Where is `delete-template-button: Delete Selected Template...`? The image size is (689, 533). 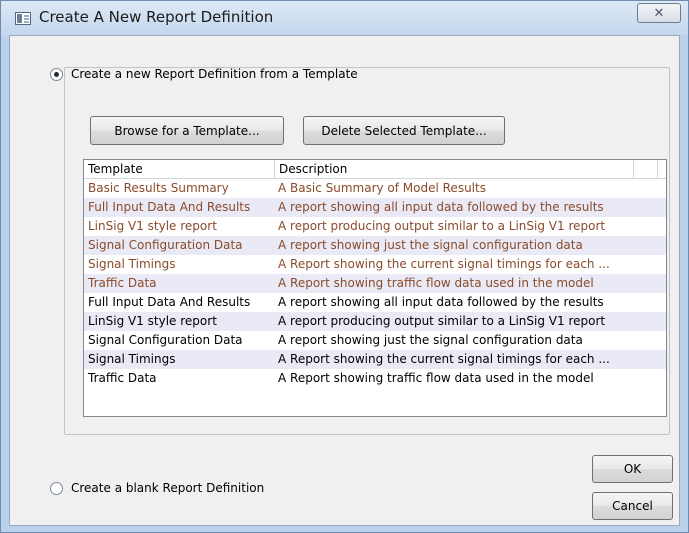
delete-template-button: Delete Selected Template... is located at coordinates (404, 130).